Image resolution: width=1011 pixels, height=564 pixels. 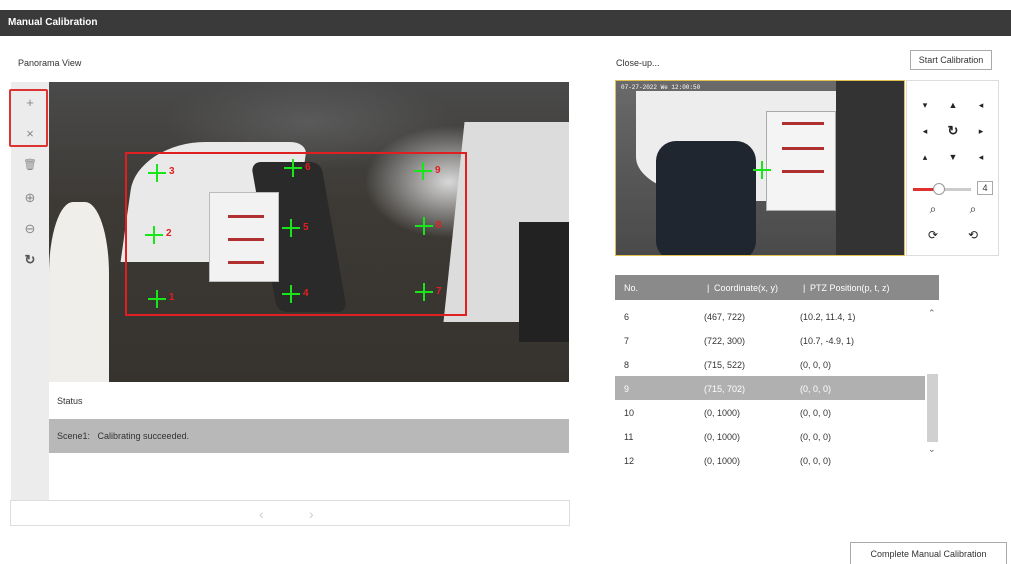 I want to click on table-row: 10 (0, 1000) (0, 0, 0), so click(x=770, y=412).